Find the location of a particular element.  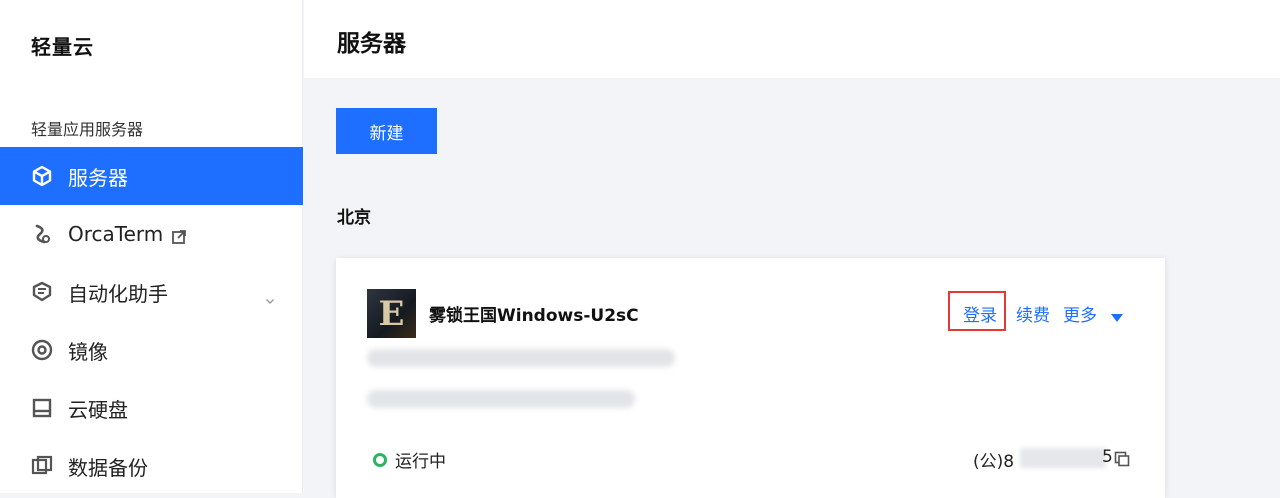

status-indicator: 运行中 is located at coordinates (409, 459).